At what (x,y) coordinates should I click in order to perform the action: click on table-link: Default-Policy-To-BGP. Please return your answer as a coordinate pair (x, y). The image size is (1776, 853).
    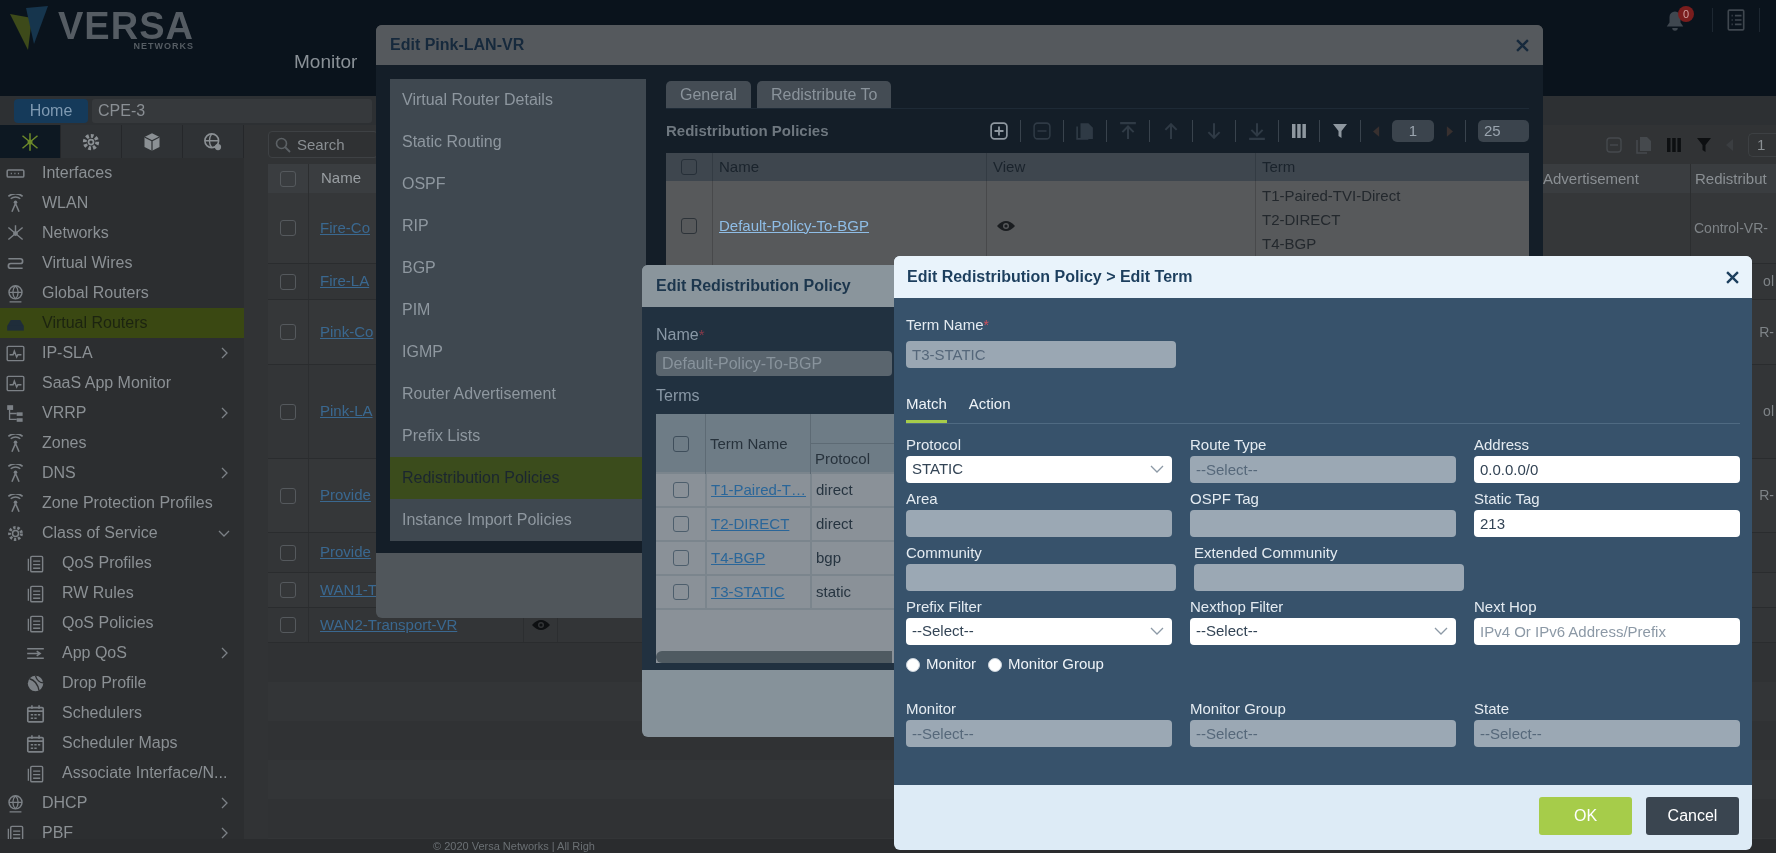
    Looking at the image, I should click on (794, 226).